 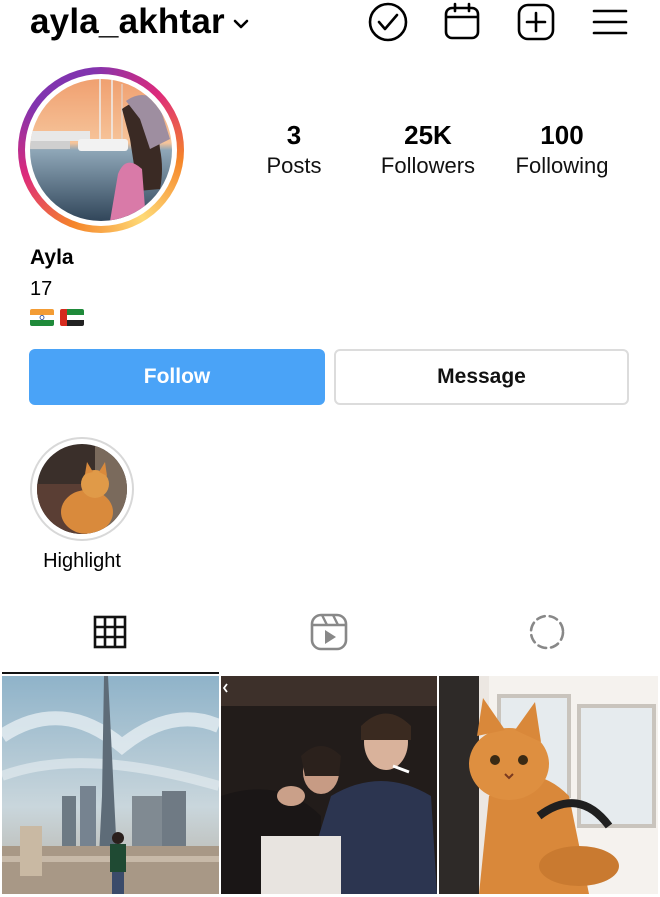 I want to click on username-header: ayla_akhtar, so click(x=139, y=22).